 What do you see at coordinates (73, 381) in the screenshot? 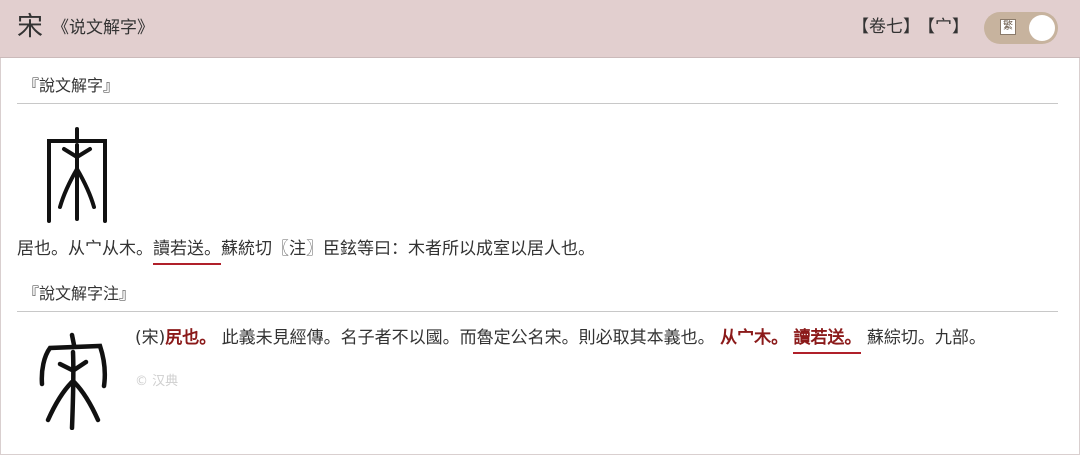
I see `seal-script-glyph-alt` at bounding box center [73, 381].